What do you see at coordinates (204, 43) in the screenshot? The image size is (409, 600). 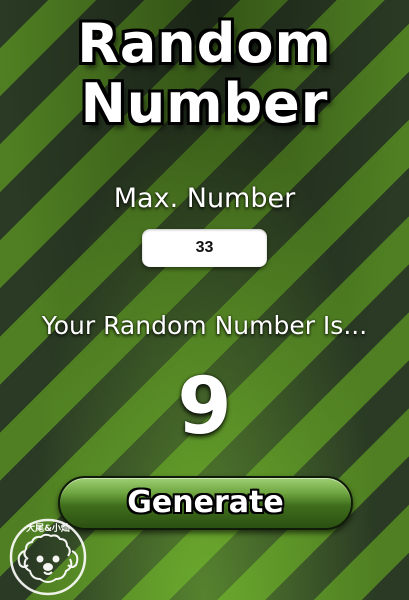 I see `app-title-line1: Random` at bounding box center [204, 43].